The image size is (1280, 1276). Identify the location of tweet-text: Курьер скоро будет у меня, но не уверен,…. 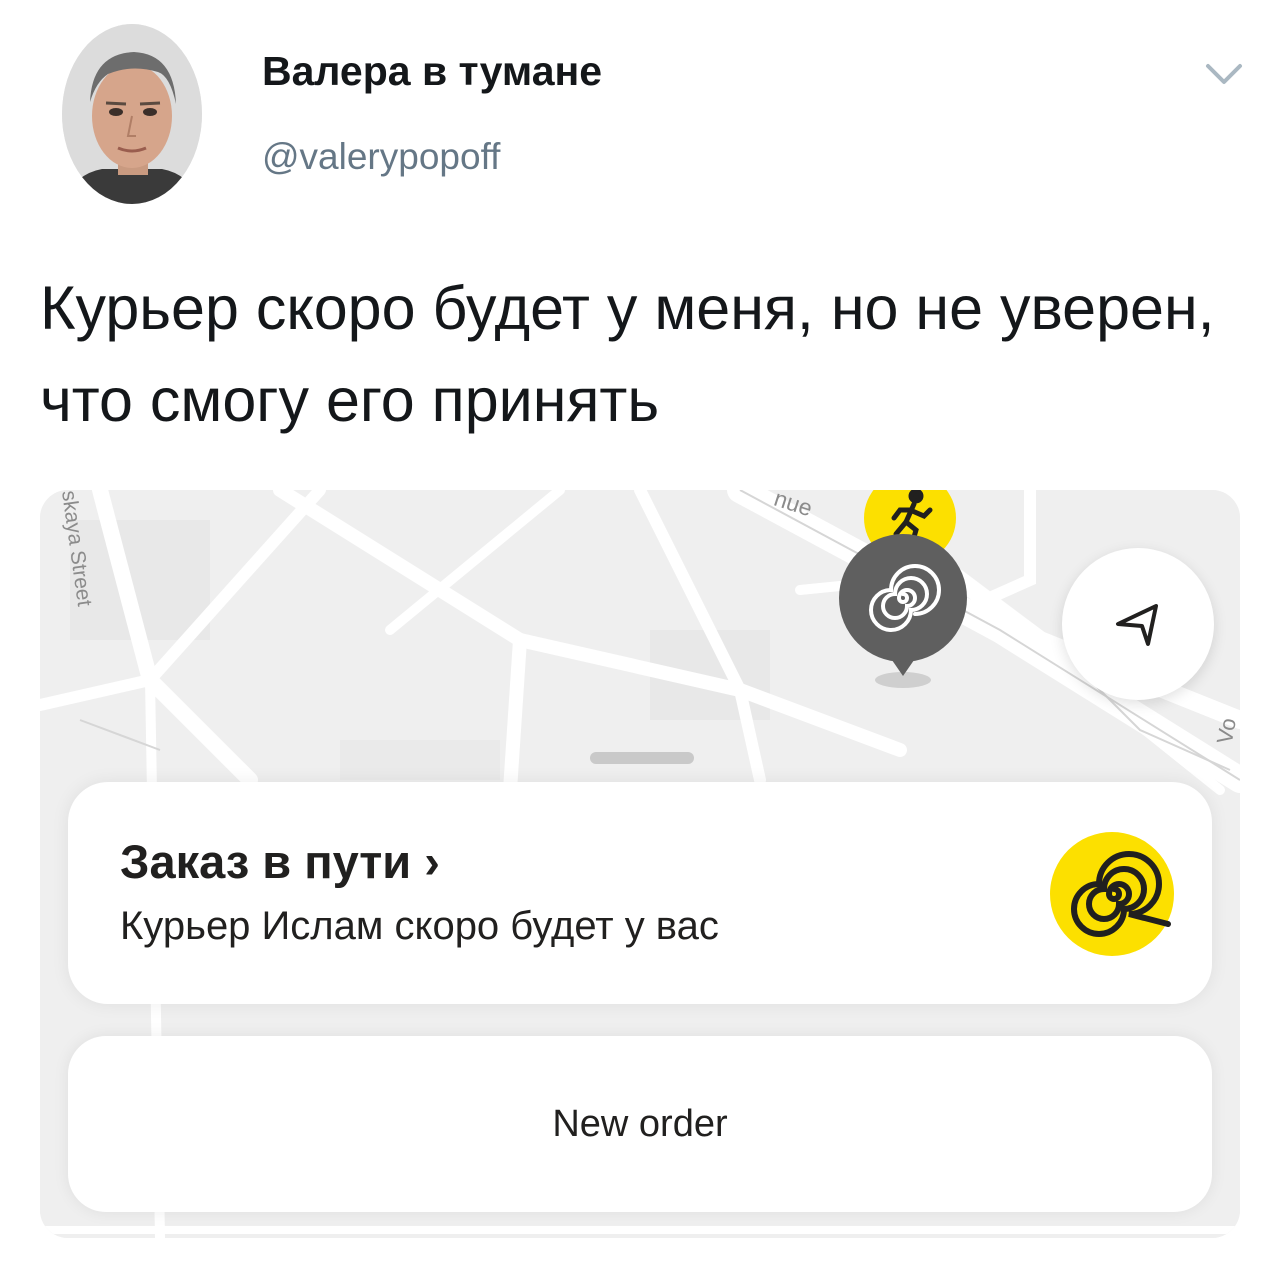
(627, 354).